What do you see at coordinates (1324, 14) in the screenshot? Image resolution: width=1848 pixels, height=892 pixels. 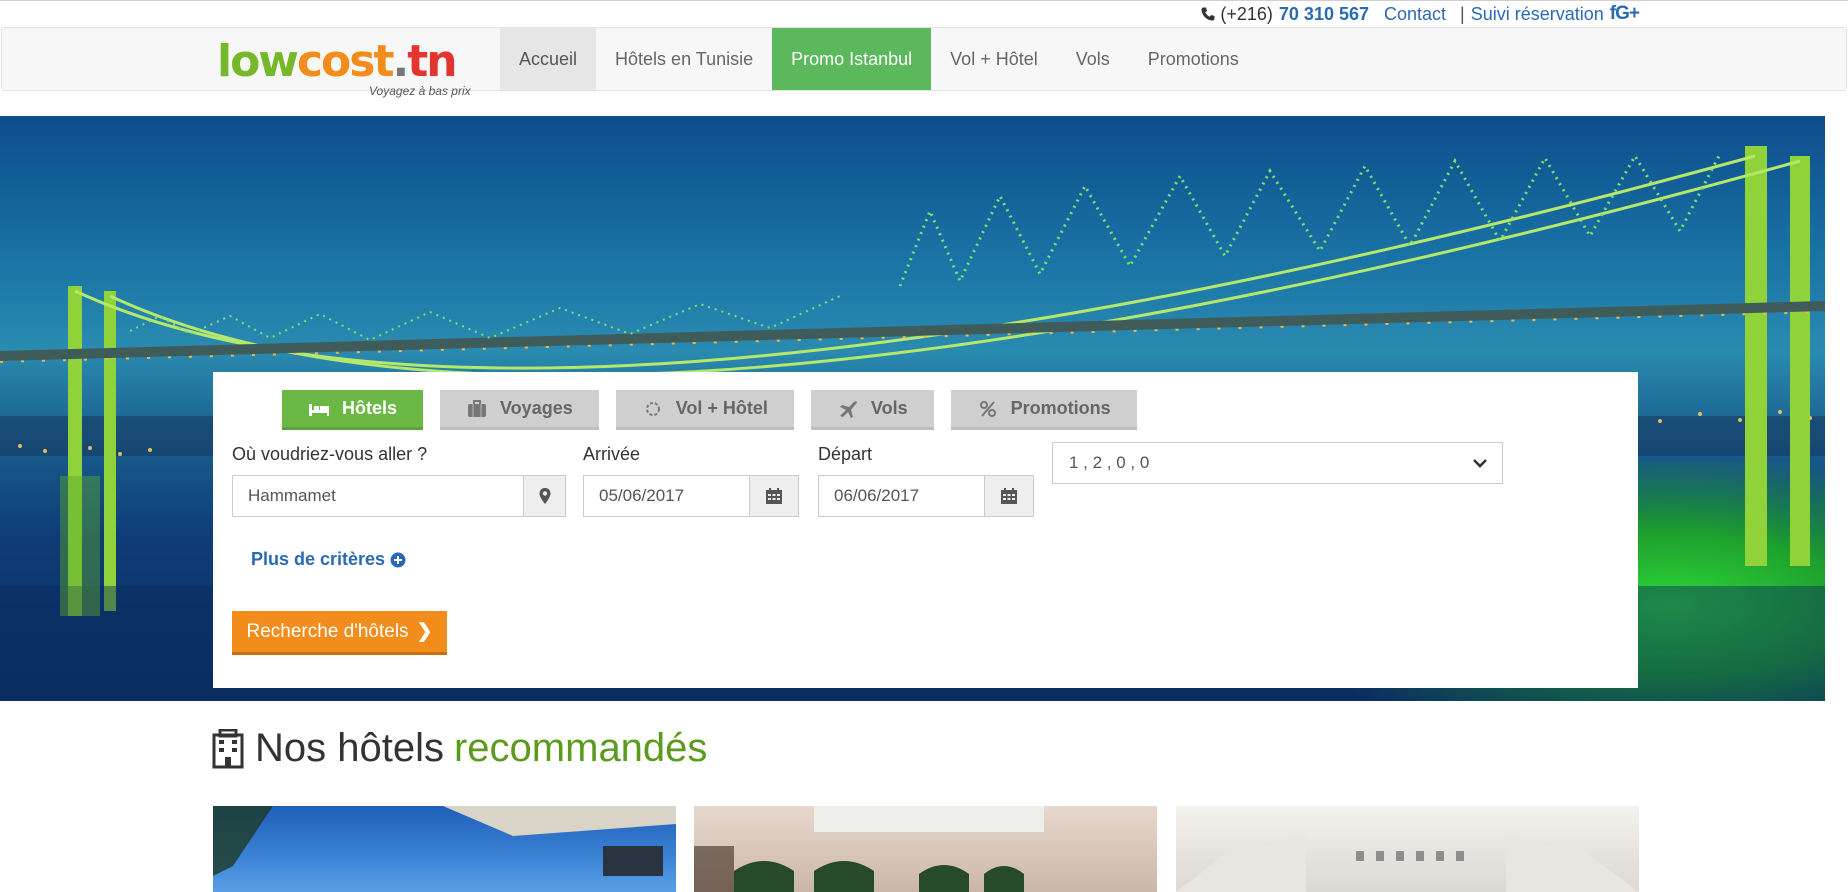 I see `phone-number: 70 310 567` at bounding box center [1324, 14].